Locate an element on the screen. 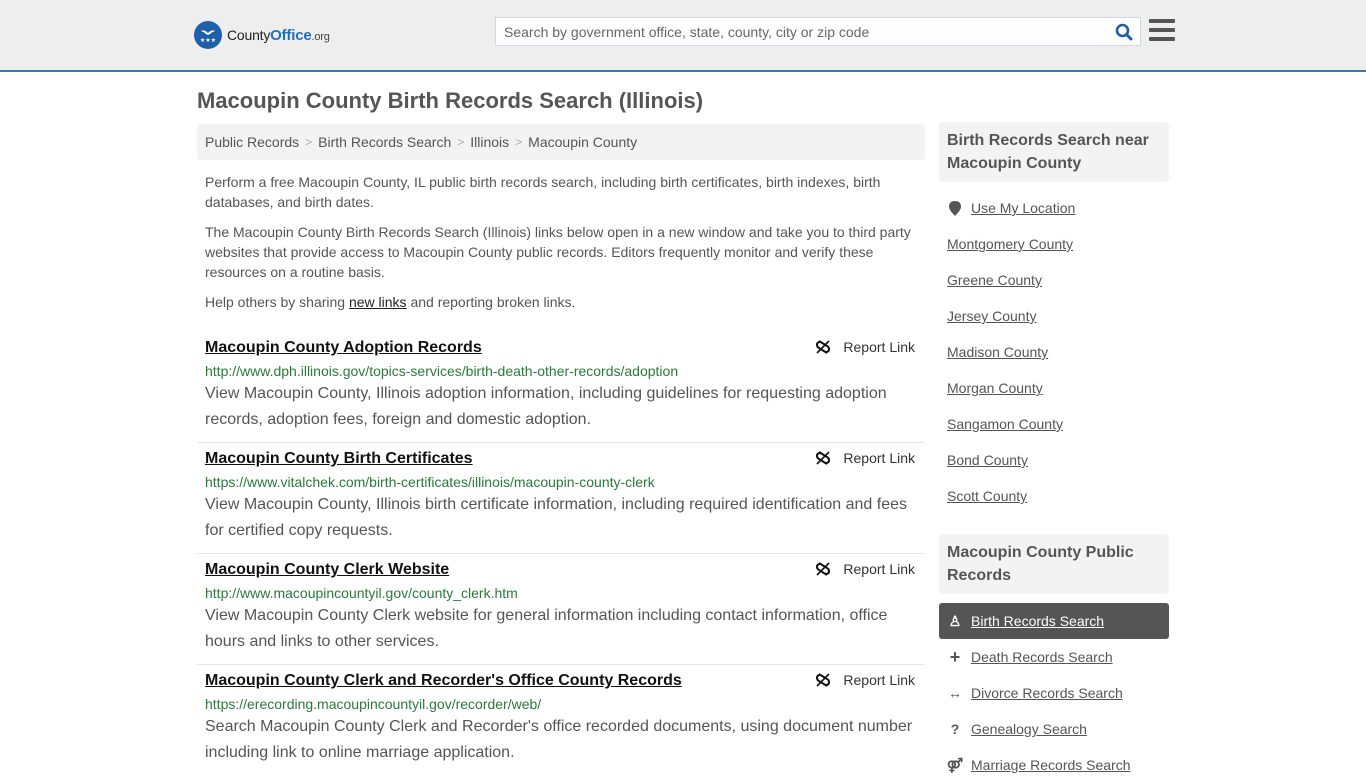 This screenshot has height=783, width=1366. nearby-county-item: Montgomery County is located at coordinates (1054, 244).